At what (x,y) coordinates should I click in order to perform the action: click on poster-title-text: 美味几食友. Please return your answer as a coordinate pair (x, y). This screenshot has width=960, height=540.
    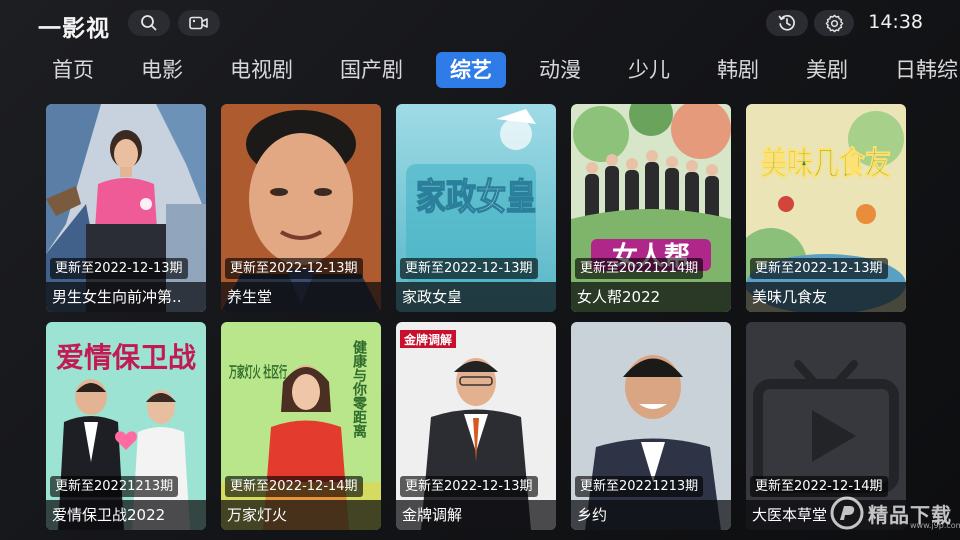
    Looking at the image, I should click on (826, 163).